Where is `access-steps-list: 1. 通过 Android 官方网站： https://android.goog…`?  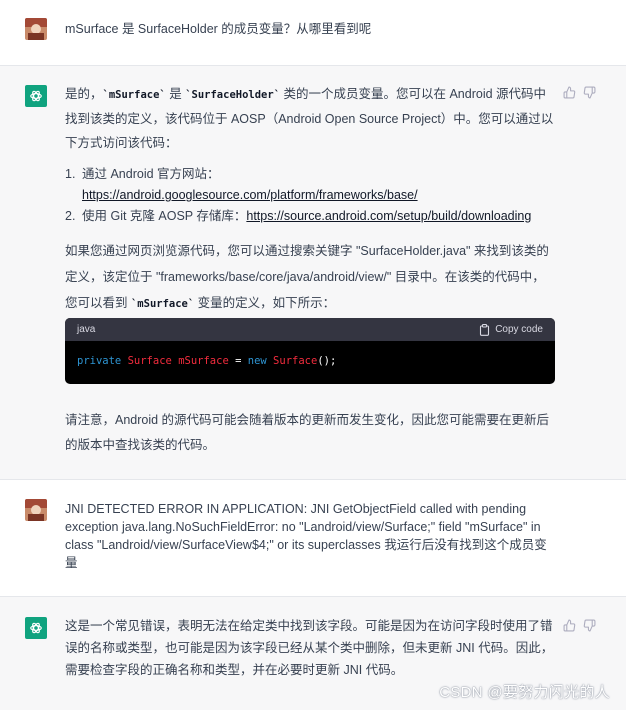 access-steps-list: 1. 通过 Android 官方网站： https://android.goog… is located at coordinates (310, 195).